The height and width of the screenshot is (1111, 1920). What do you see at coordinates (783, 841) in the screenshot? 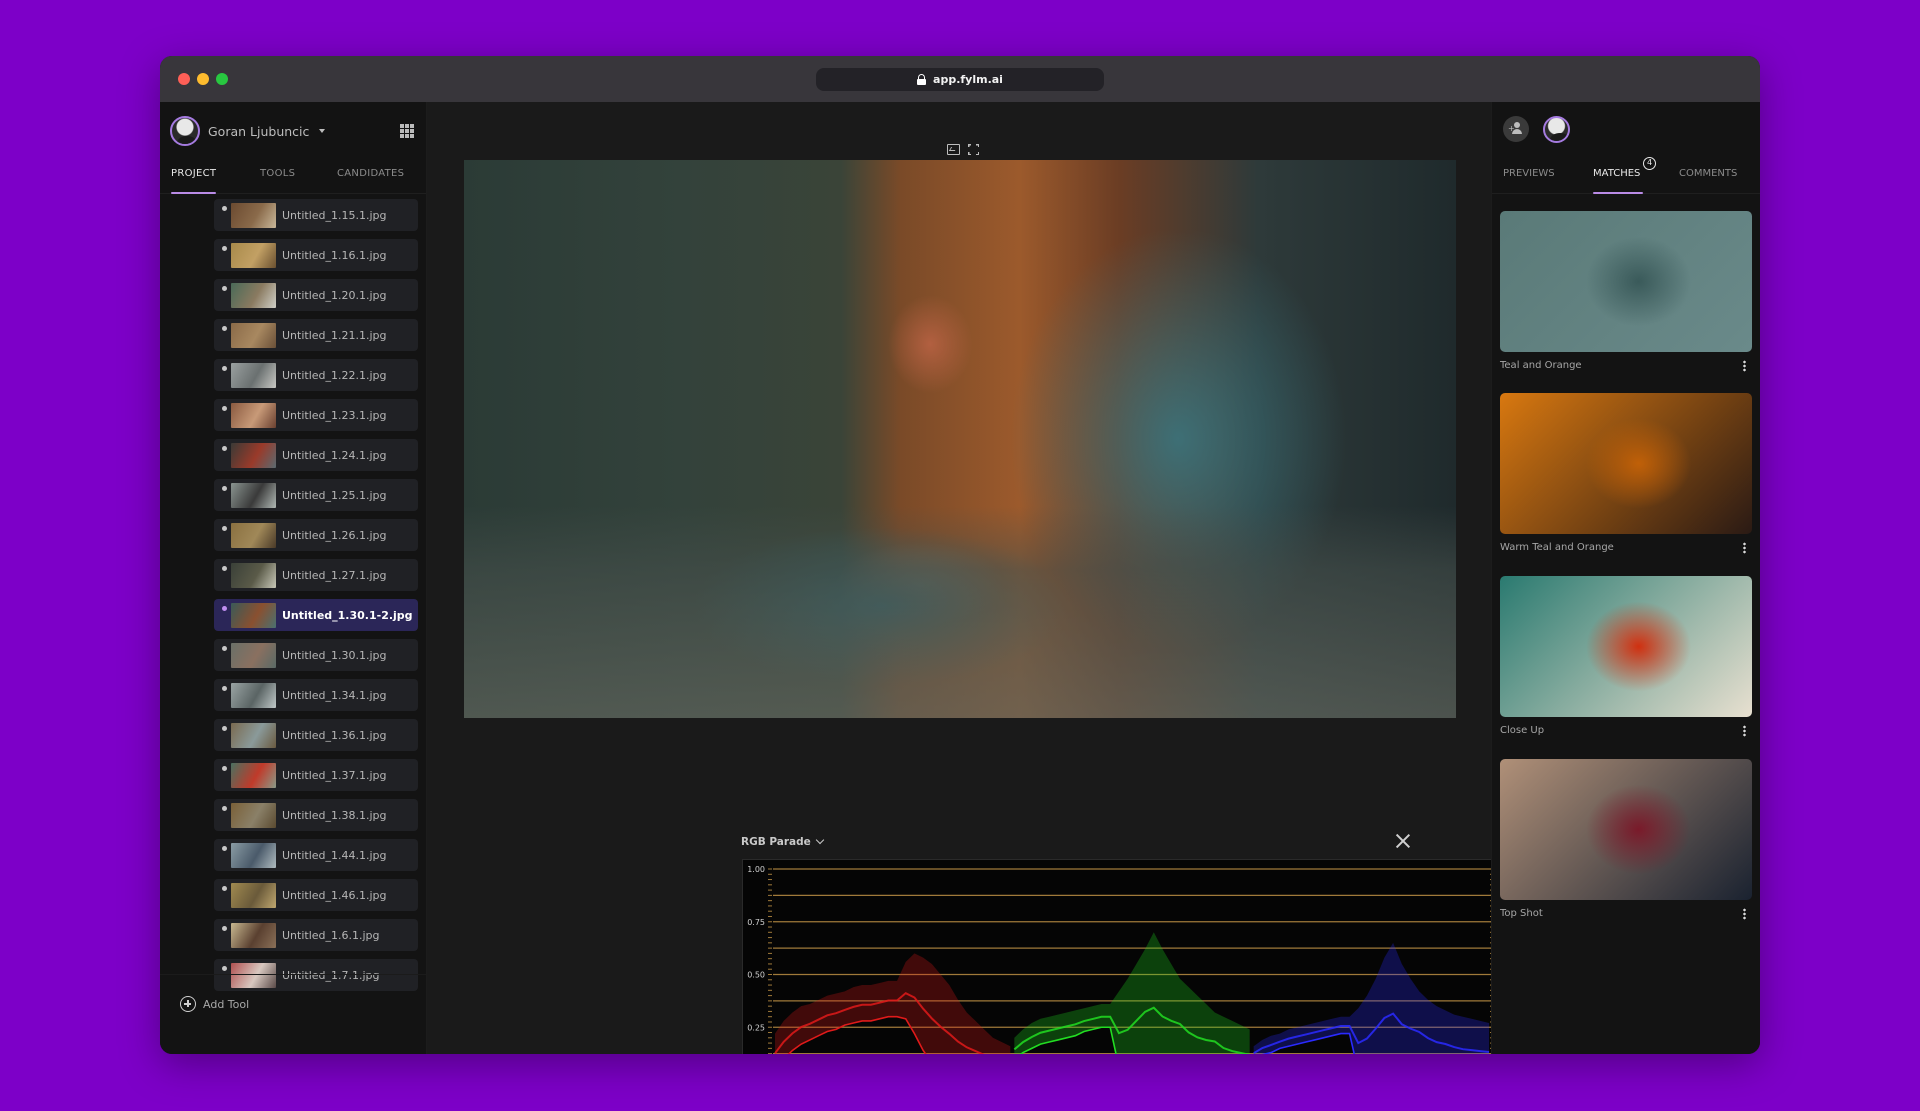
I see `scope-selector: RGB Parade` at bounding box center [783, 841].